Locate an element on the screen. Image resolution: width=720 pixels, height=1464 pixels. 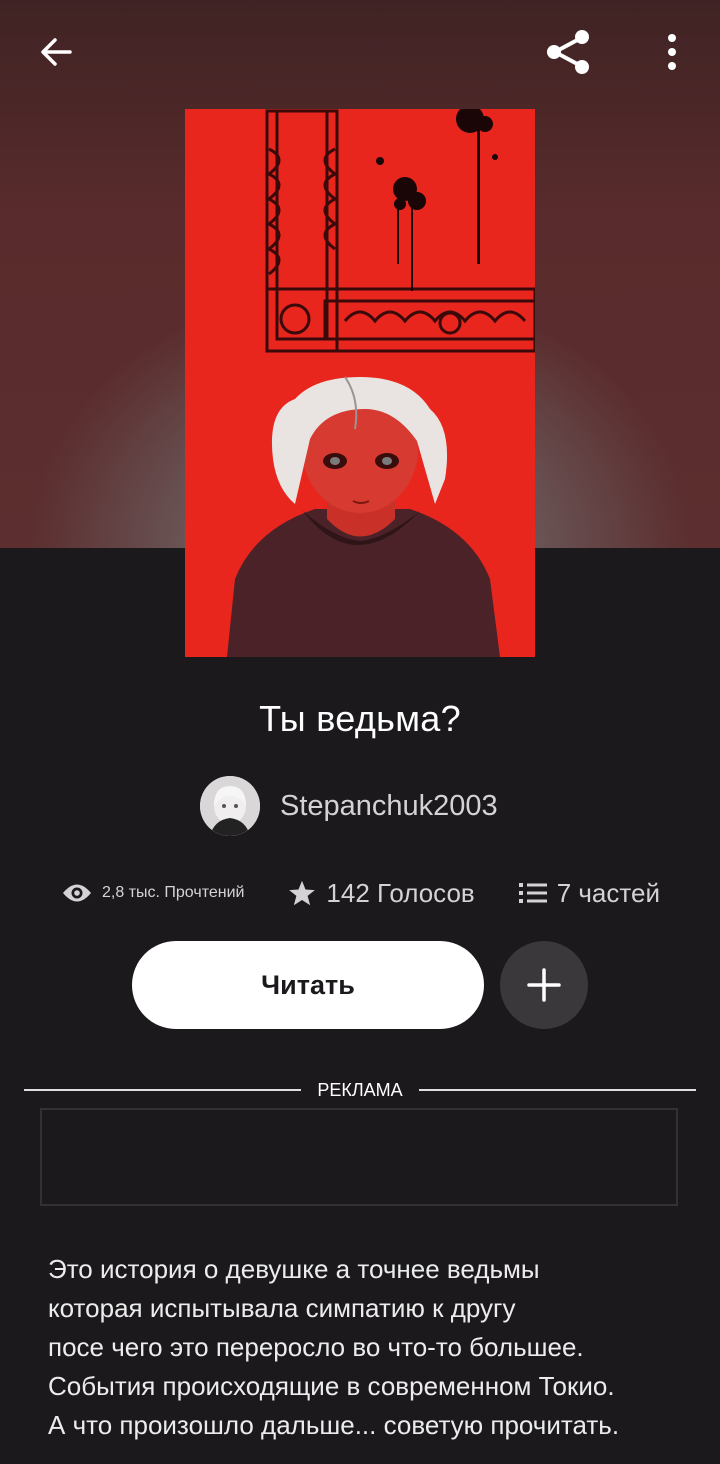
story-stats: 2,8 тыс. Прочтений 142 Голосов 7 частей is located at coordinates (361, 893).